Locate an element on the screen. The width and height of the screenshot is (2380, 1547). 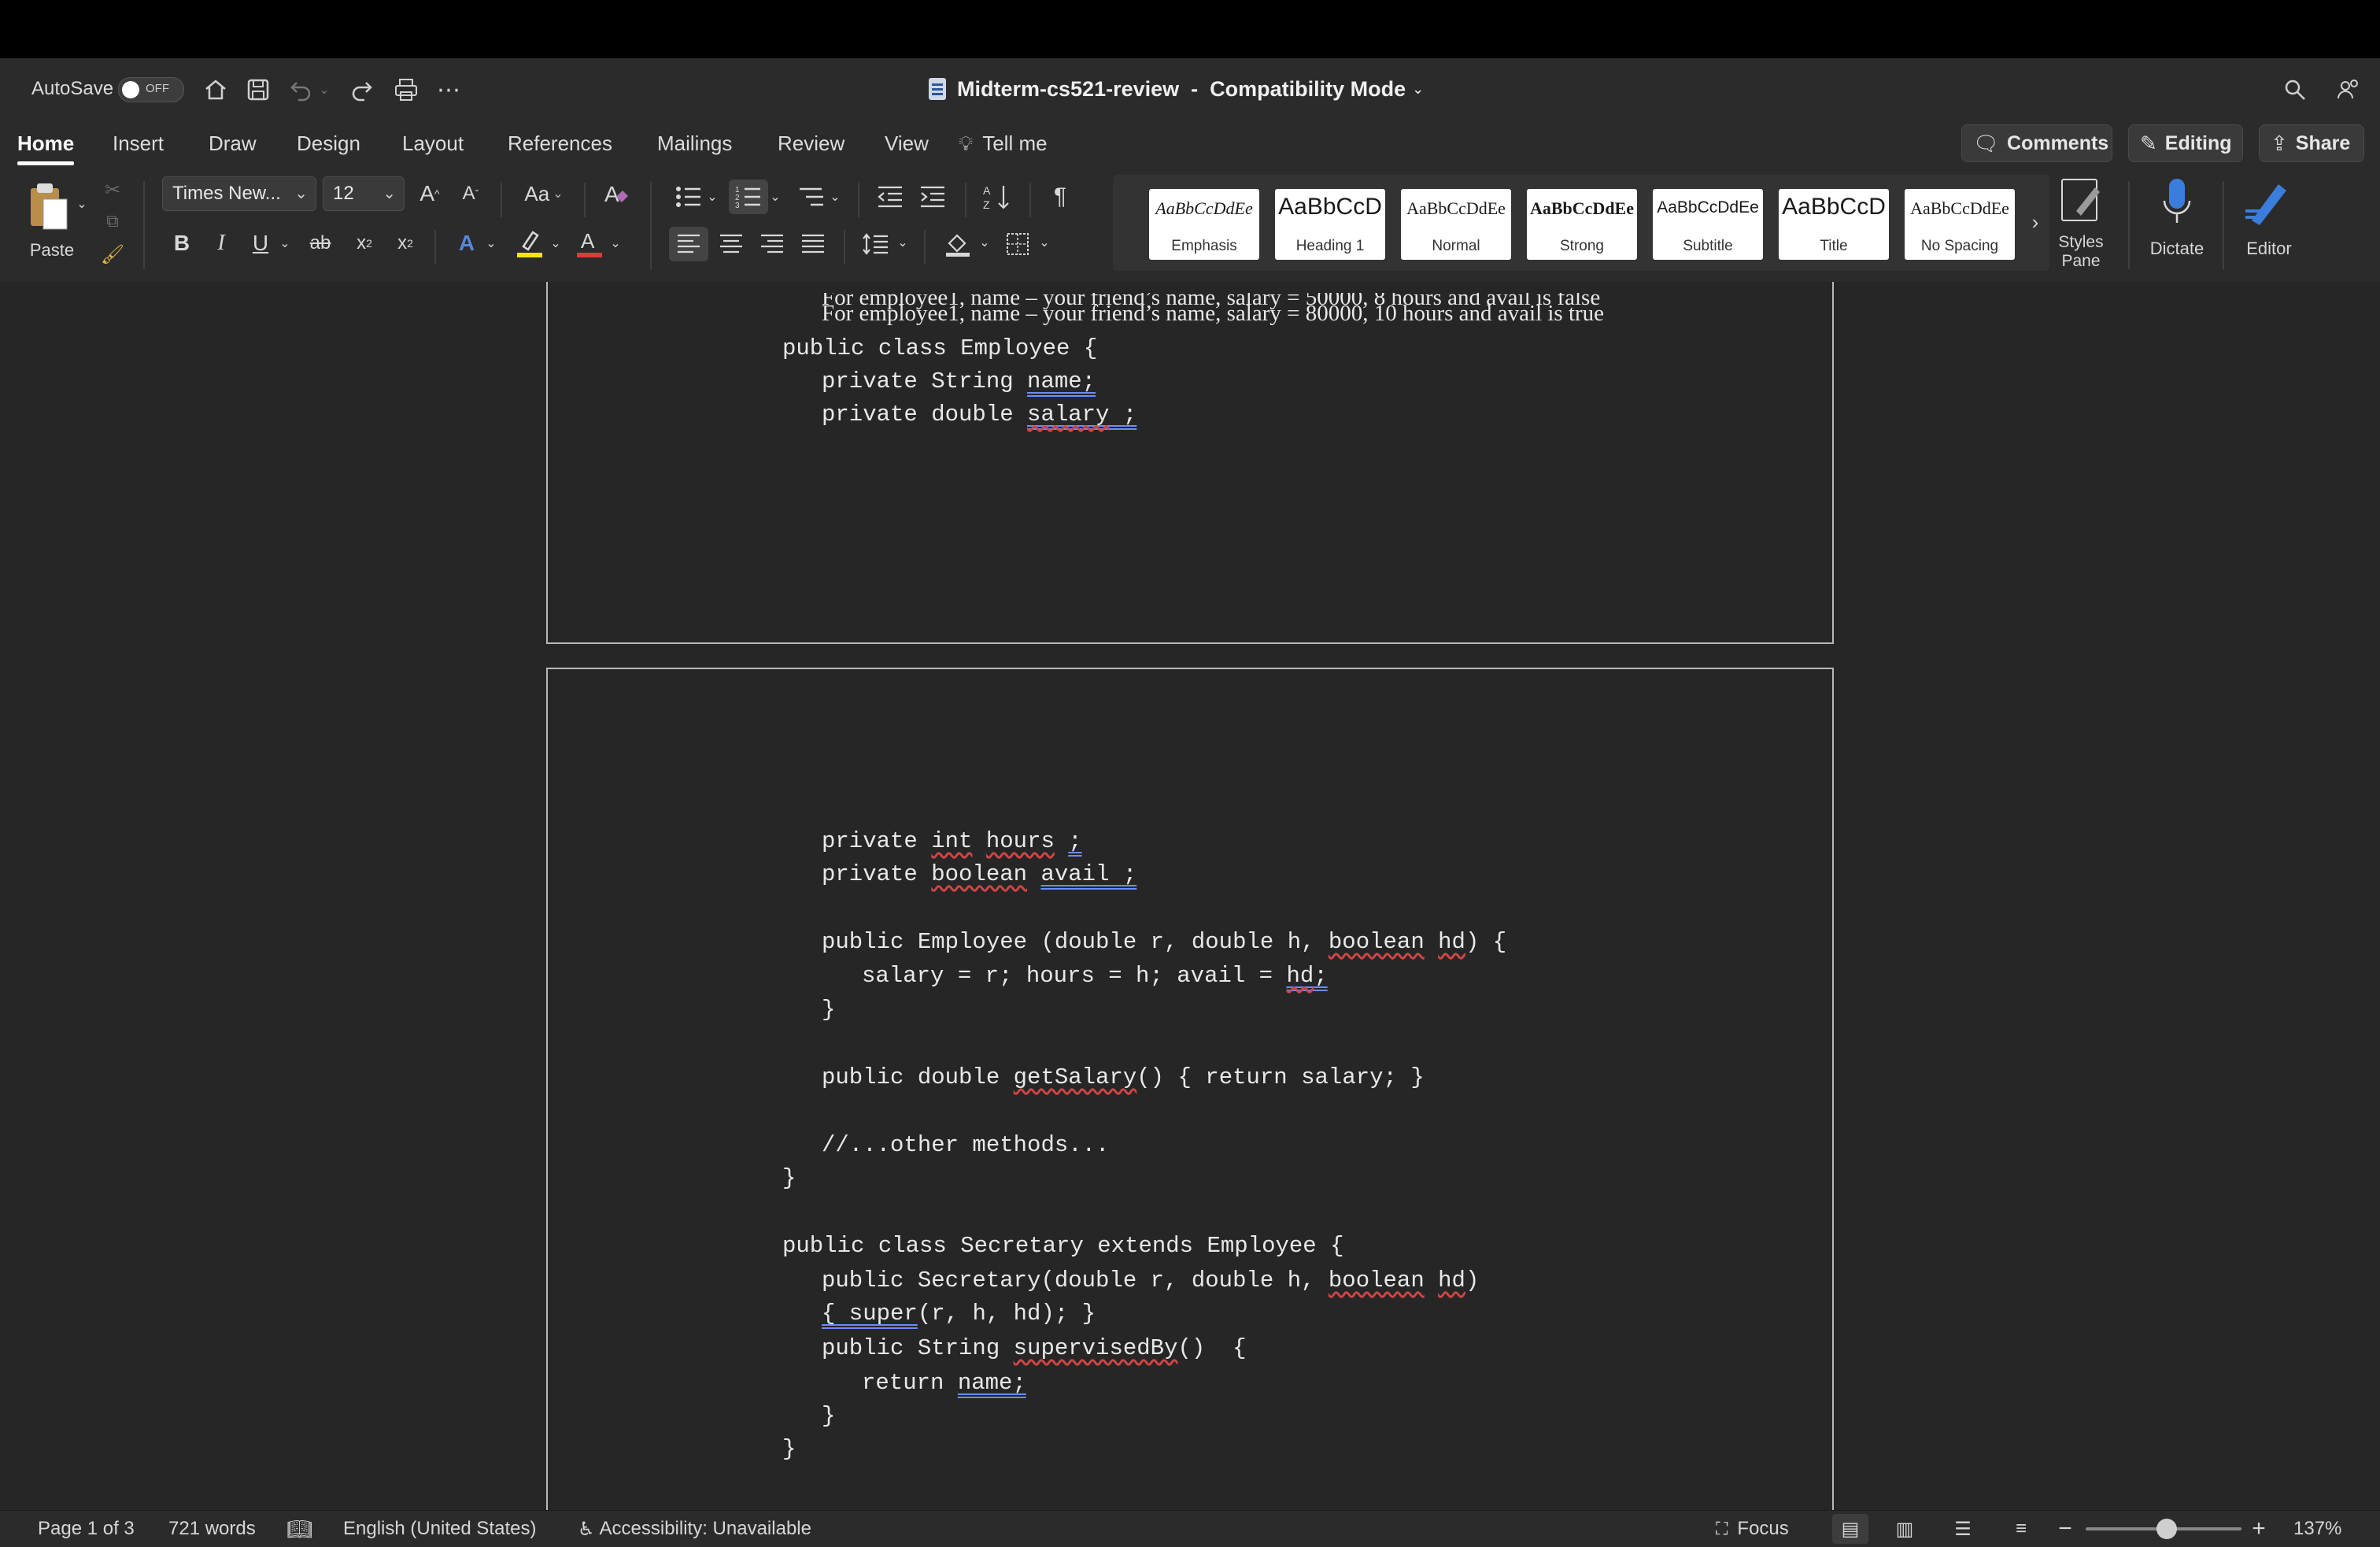
tab-mailings: Mailings is located at coordinates (694, 143).